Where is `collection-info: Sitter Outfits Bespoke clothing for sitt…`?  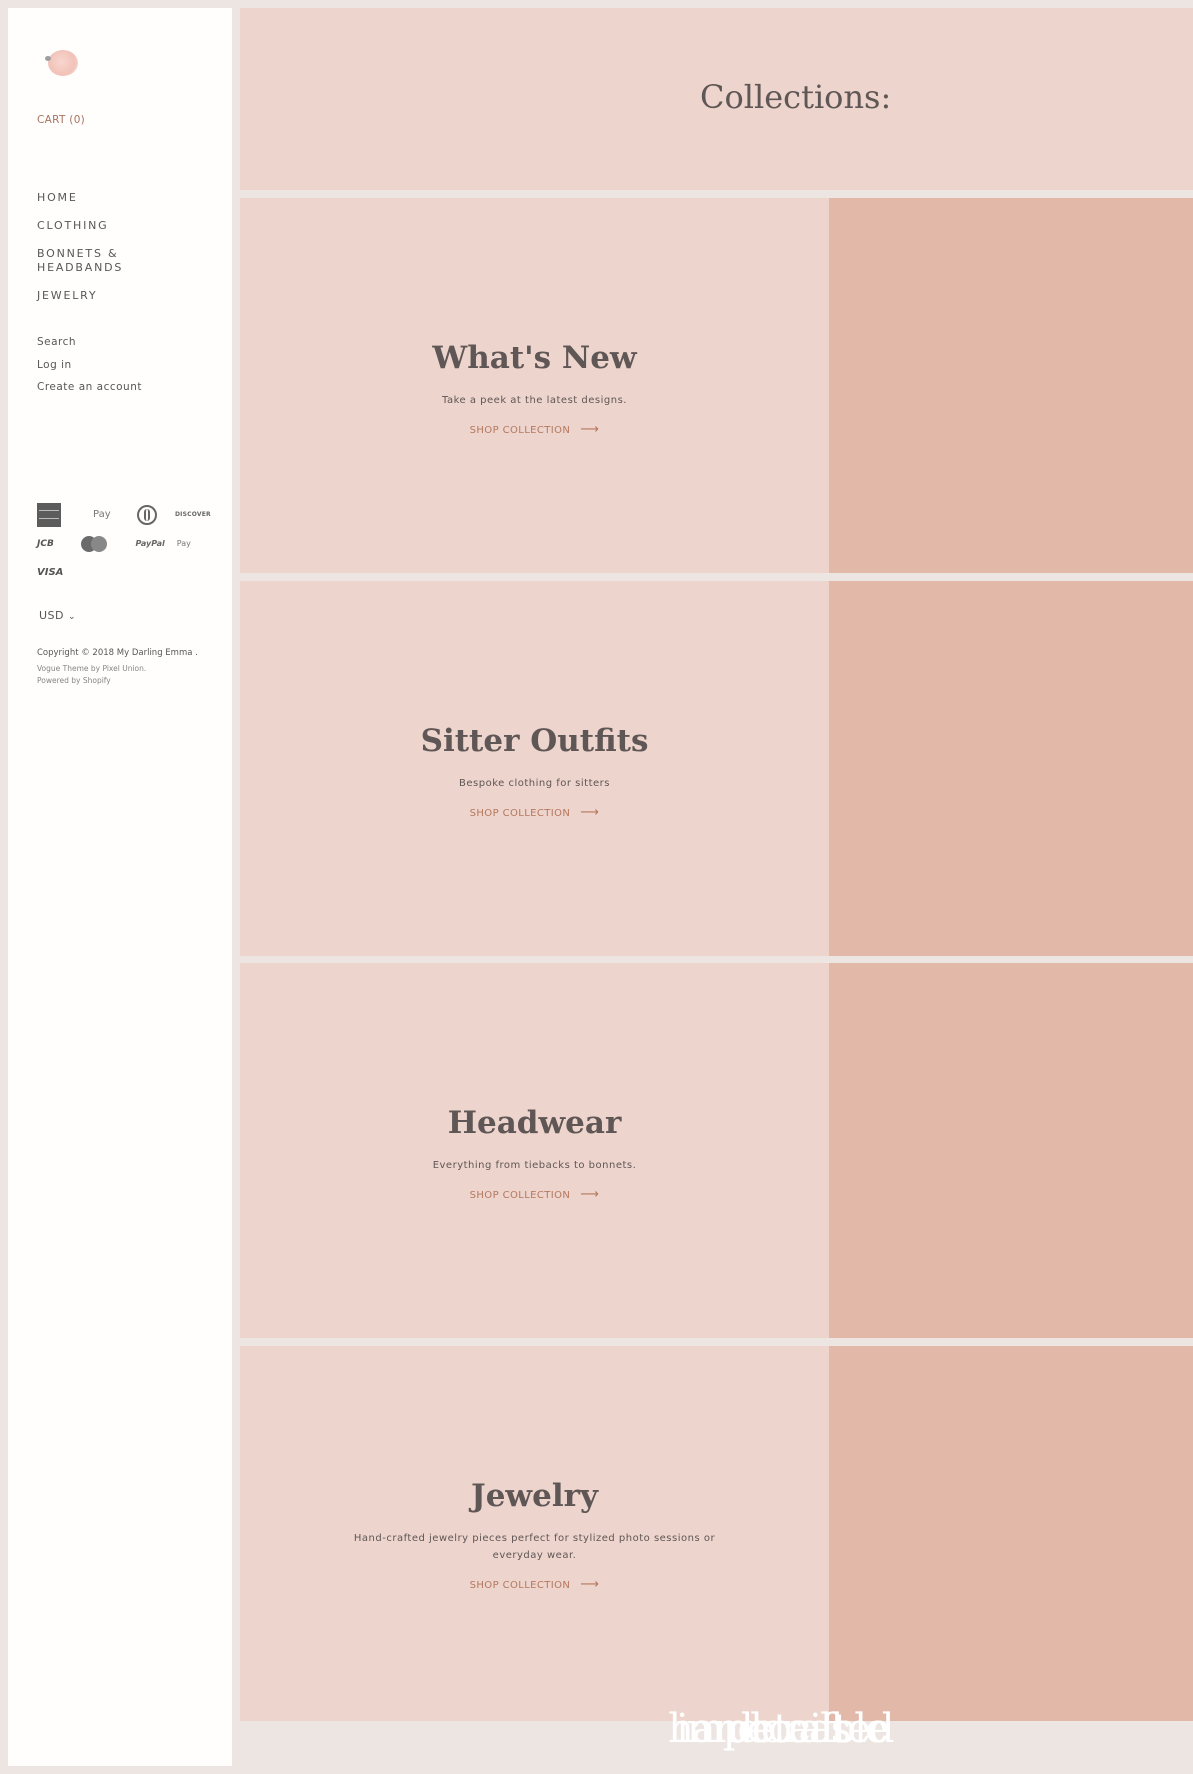
collection-info: Sitter Outfits Bespoke clothing for sitt… is located at coordinates (534, 768).